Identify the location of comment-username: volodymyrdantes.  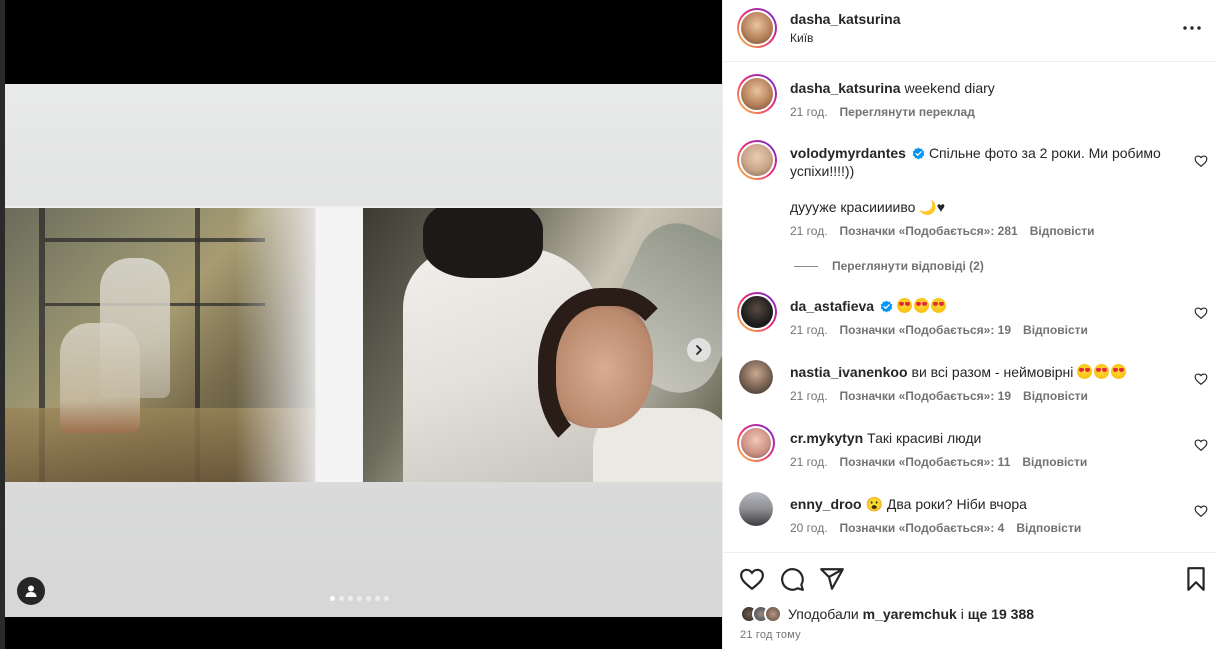
(848, 153).